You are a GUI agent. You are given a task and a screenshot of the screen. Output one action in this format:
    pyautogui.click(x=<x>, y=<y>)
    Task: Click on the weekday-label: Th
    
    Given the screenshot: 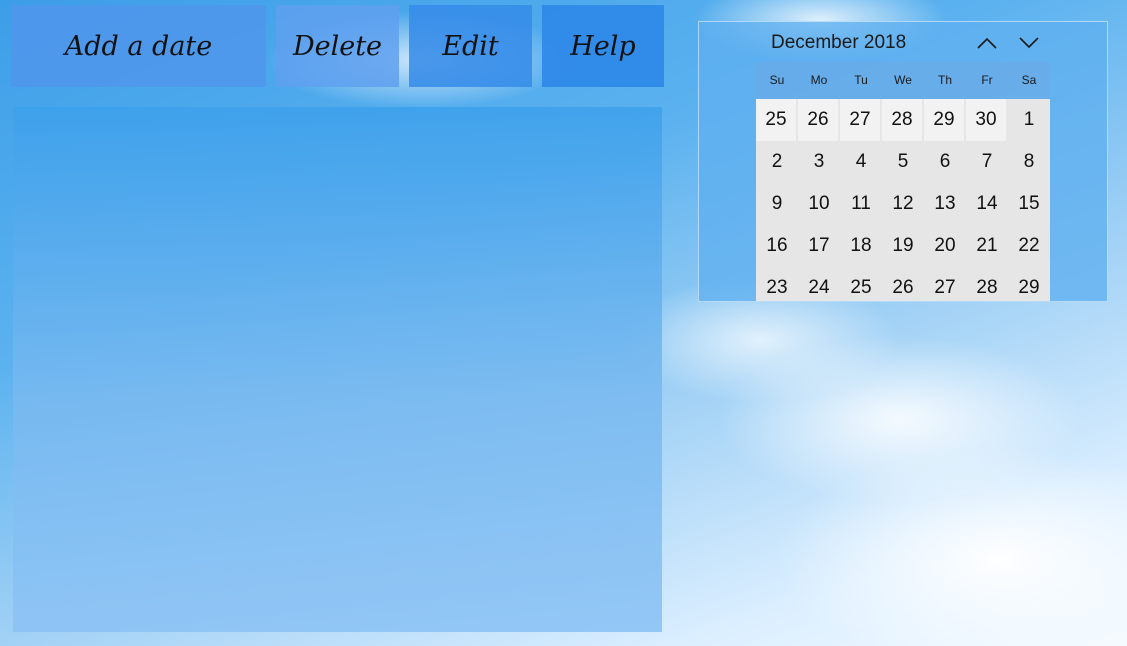 What is the action you would take?
    pyautogui.click(x=944, y=80)
    